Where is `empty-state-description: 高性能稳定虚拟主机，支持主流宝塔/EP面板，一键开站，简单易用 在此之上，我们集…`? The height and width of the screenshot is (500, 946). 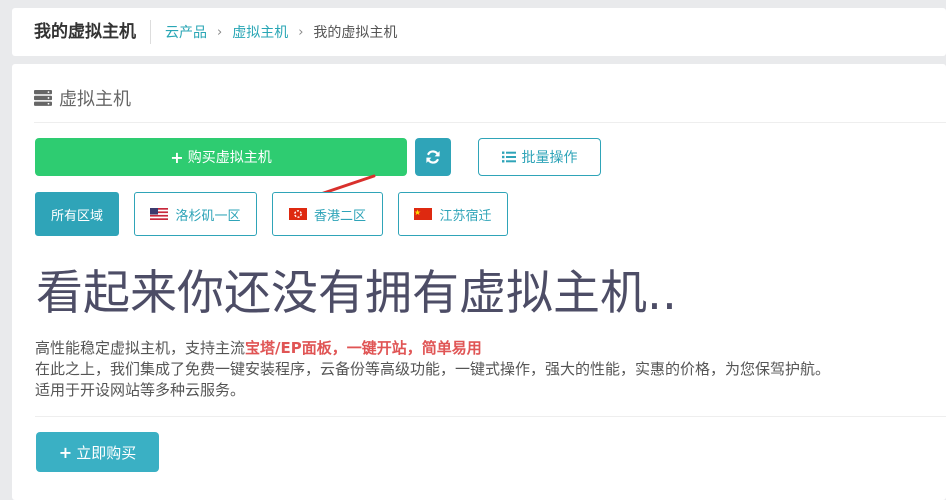
empty-state-description: 高性能稳定虚拟主机，支持主流宝塔/EP面板，一键开站，简单易用 在此之上，我们集… is located at coordinates (487, 369).